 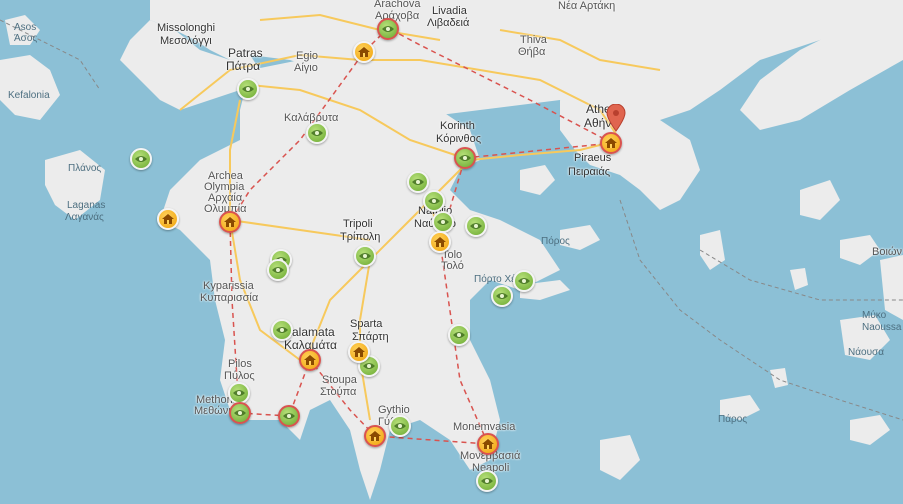 I want to click on label-paros: Νάουσα, so click(x=866, y=352).